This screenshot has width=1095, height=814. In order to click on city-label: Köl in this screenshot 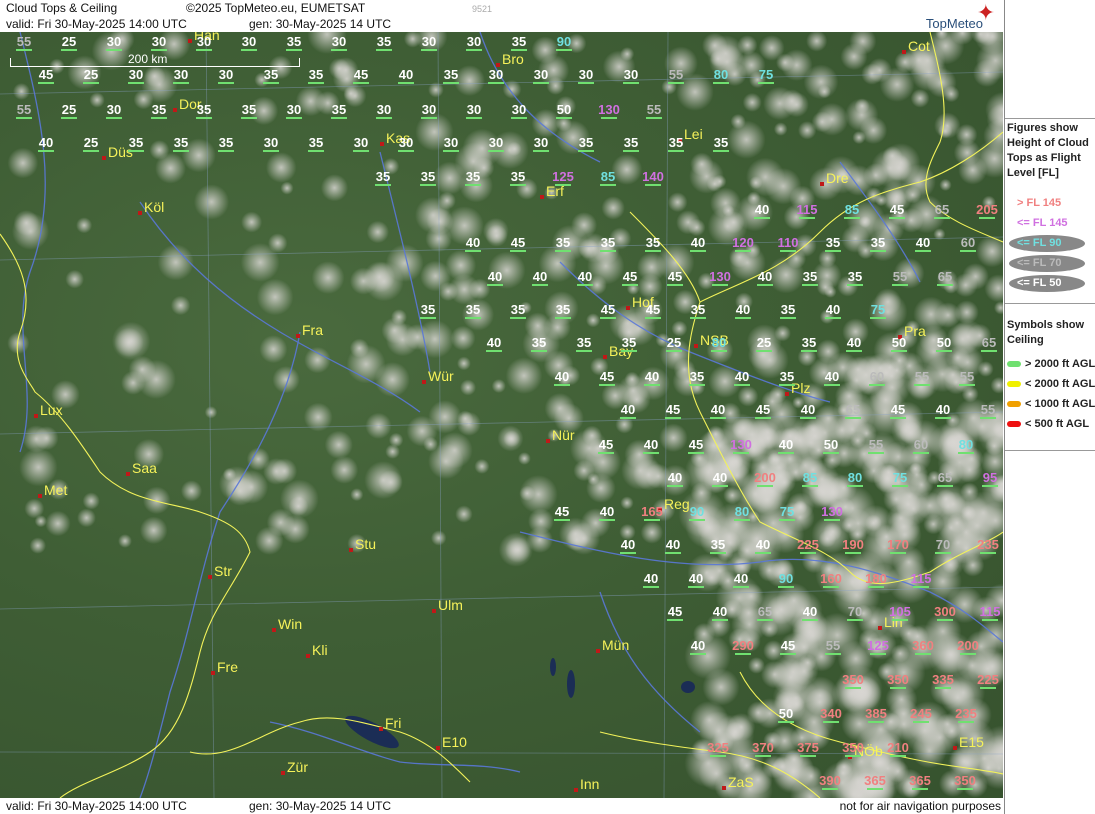, I will do `click(154, 207)`.